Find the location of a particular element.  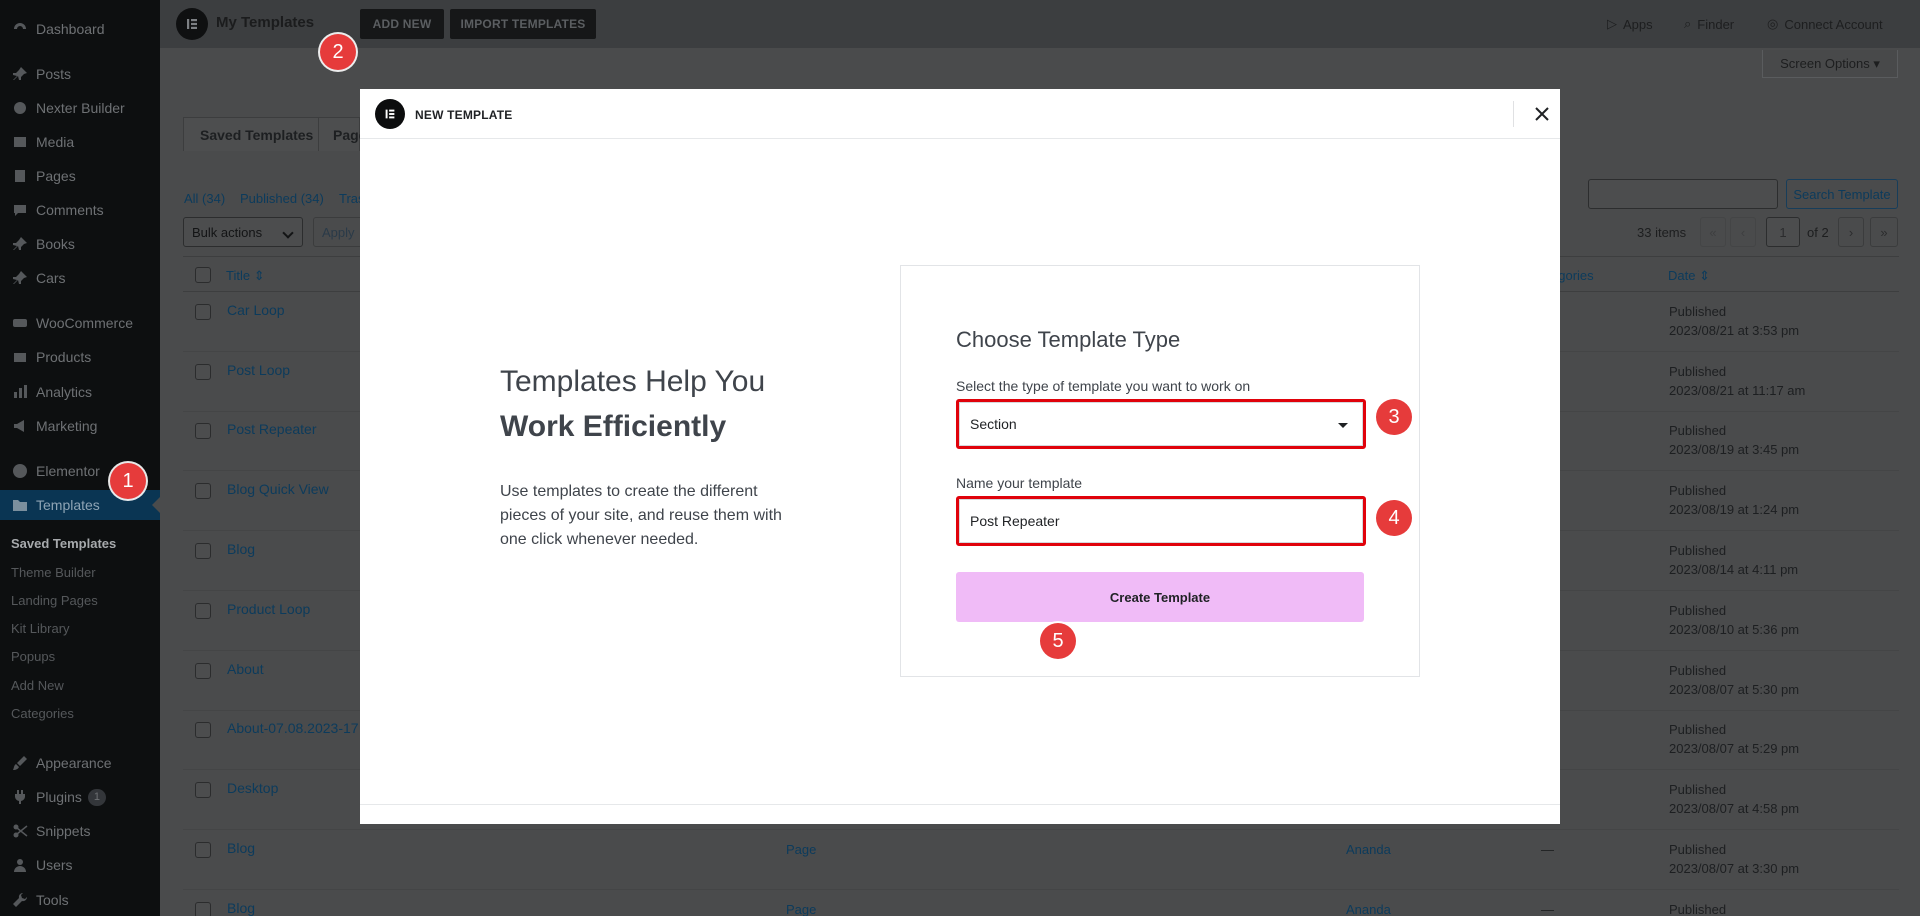

plug-icon is located at coordinates (20, 797).